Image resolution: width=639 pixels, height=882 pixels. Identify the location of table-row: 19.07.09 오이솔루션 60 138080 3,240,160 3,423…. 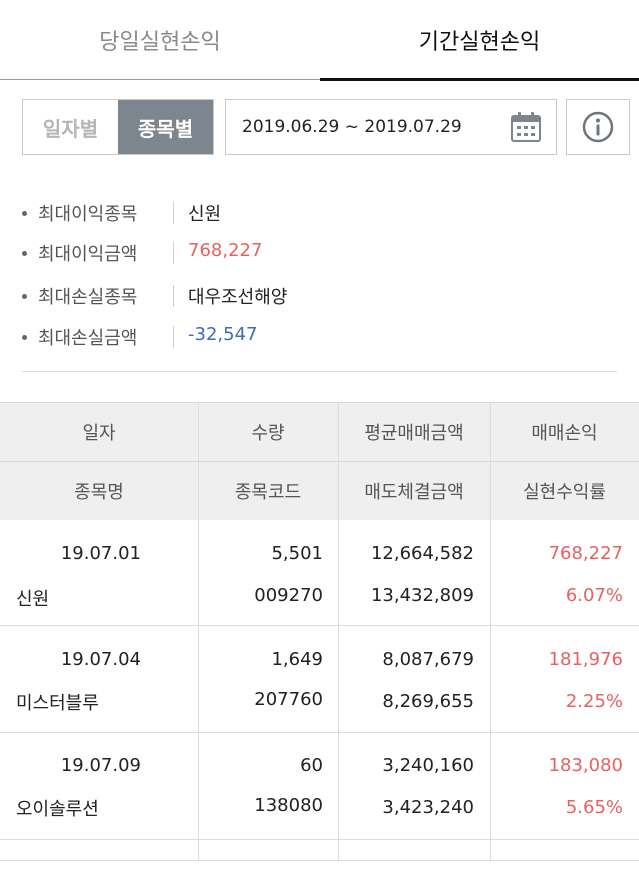
(319, 787).